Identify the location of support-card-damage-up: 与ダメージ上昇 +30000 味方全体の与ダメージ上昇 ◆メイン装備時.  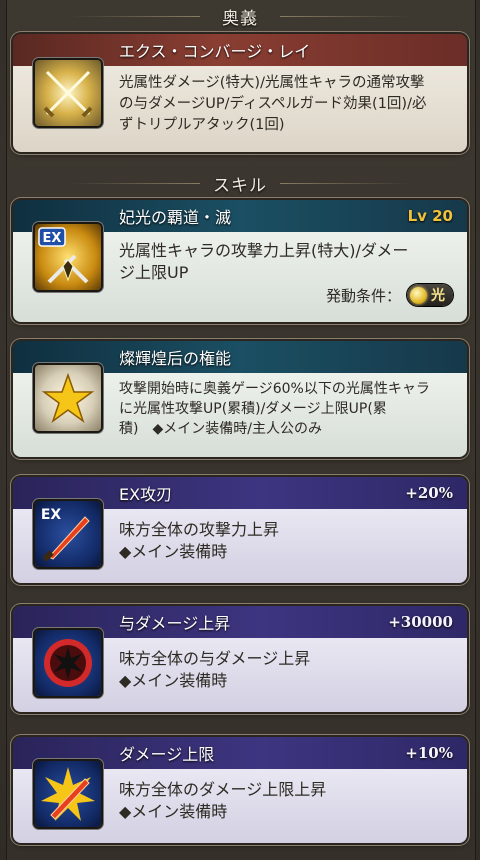
(240, 659).